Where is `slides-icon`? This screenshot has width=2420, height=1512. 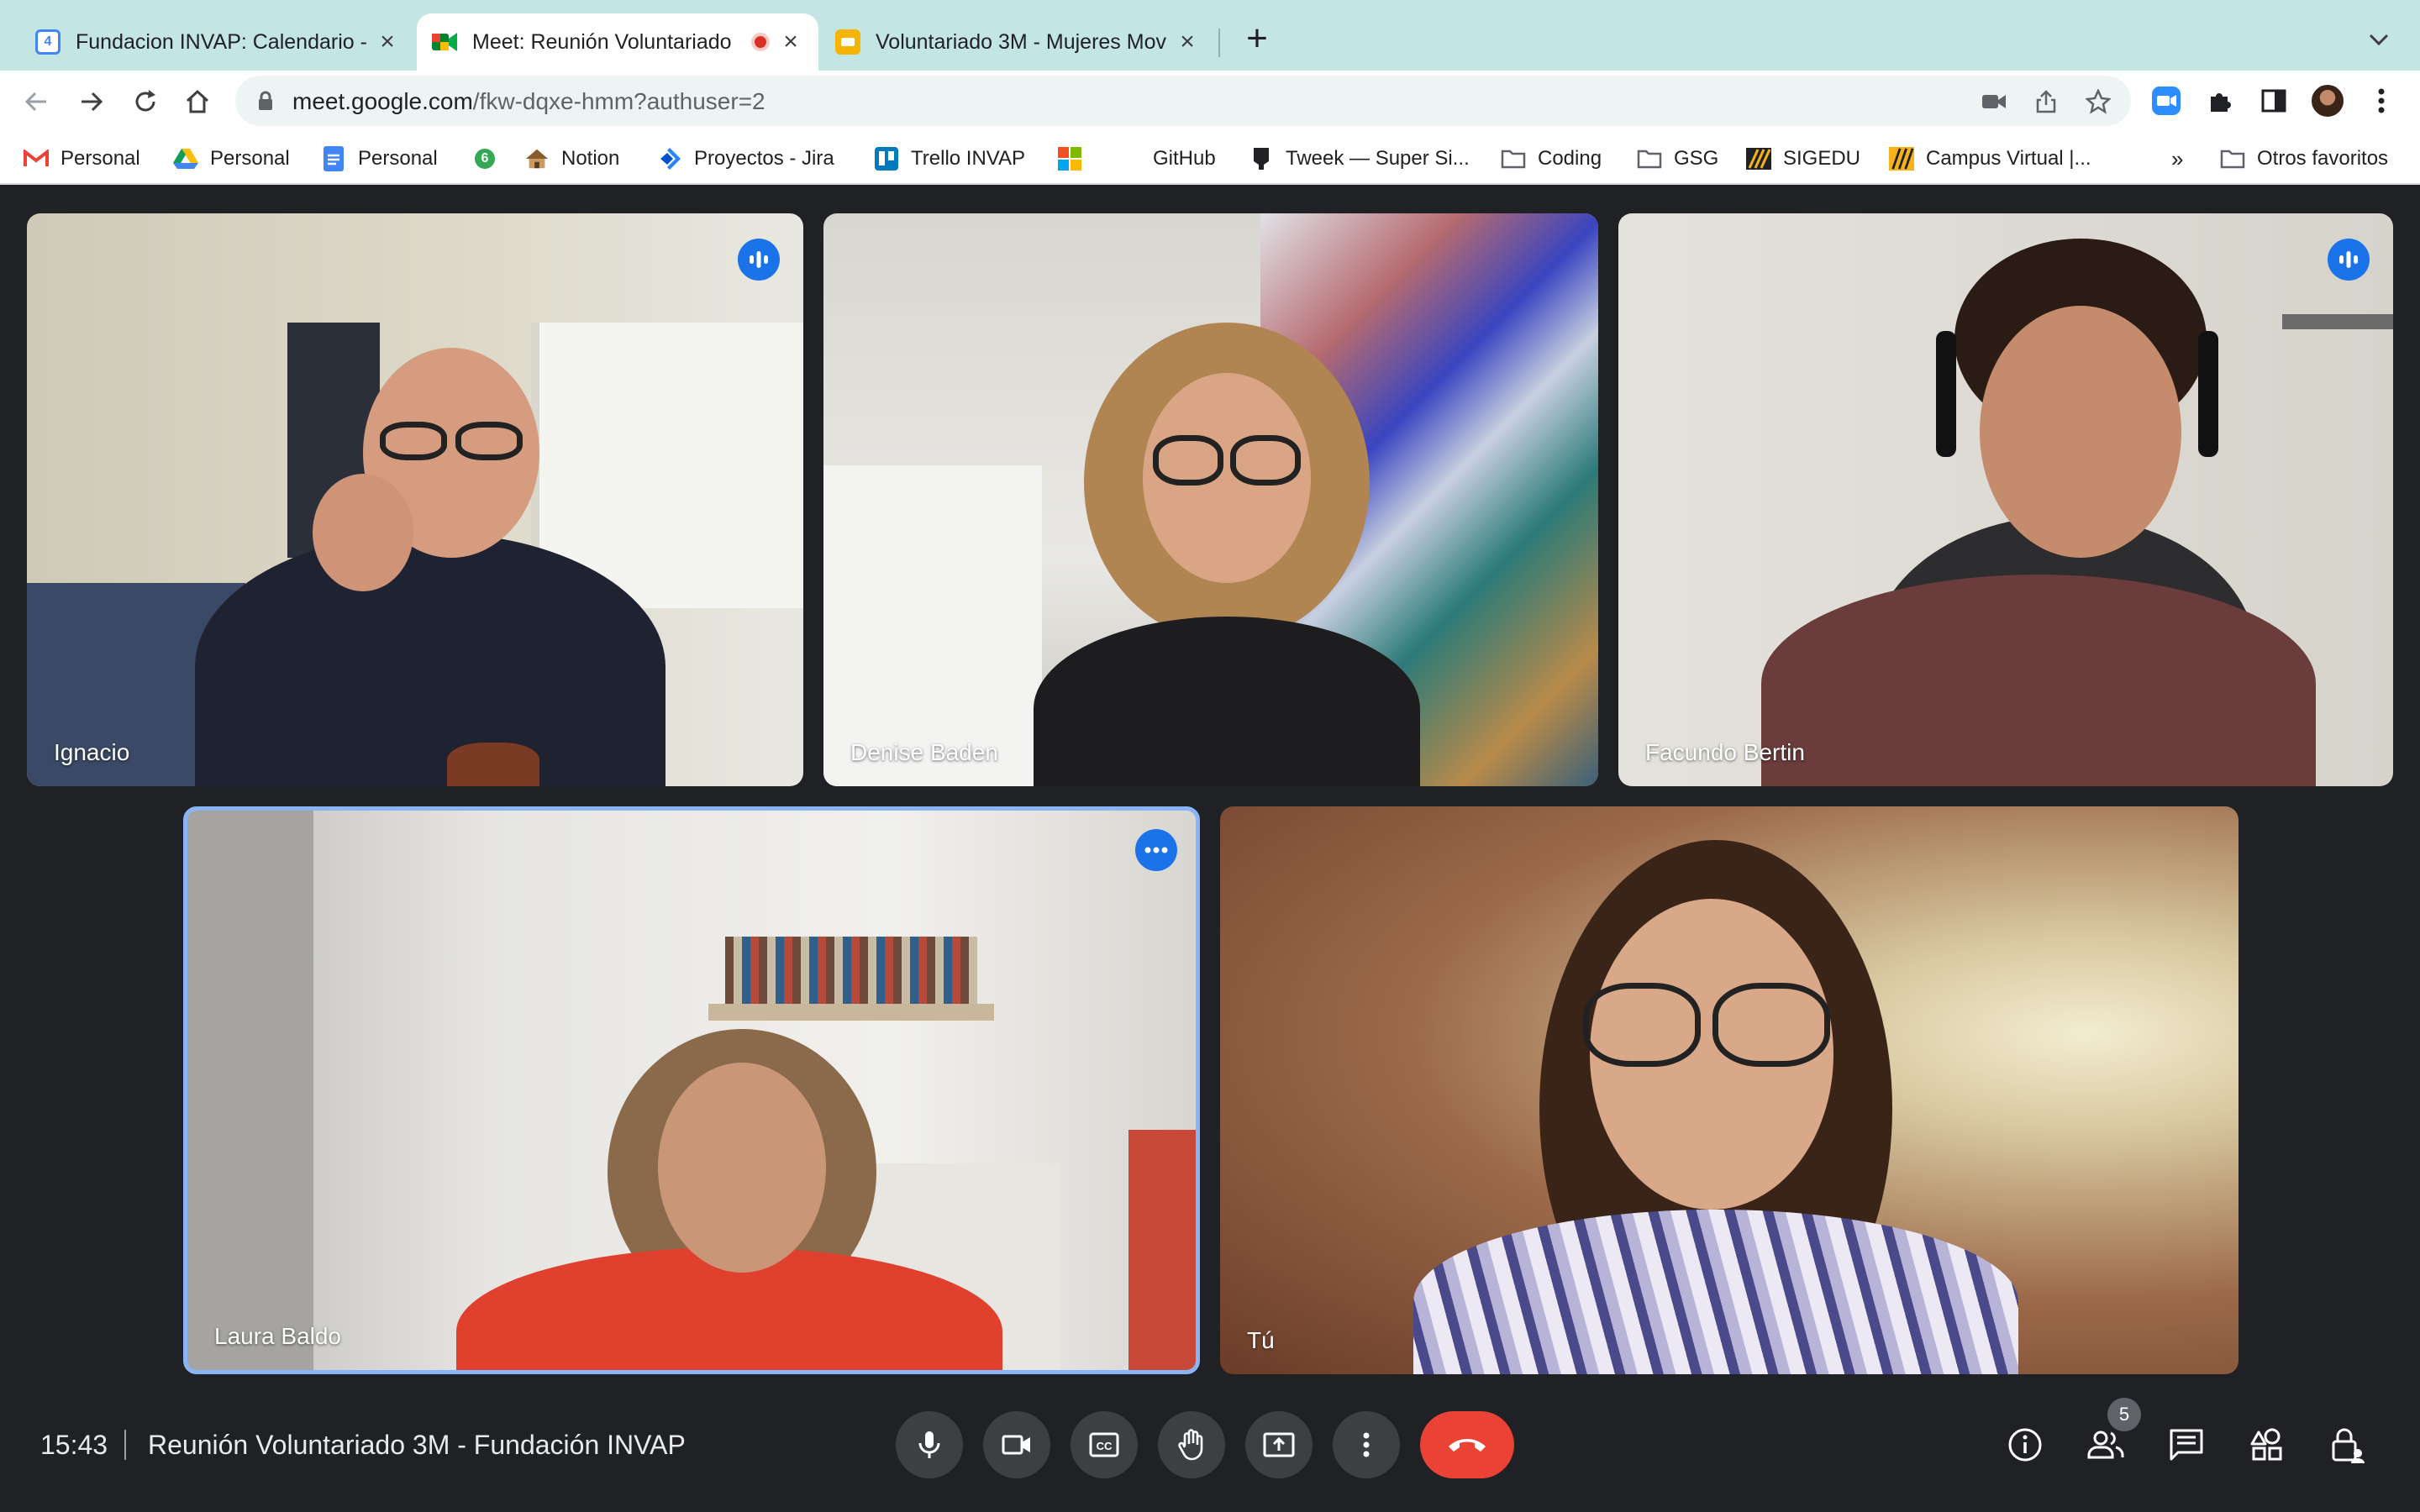
slides-icon is located at coordinates (847, 42).